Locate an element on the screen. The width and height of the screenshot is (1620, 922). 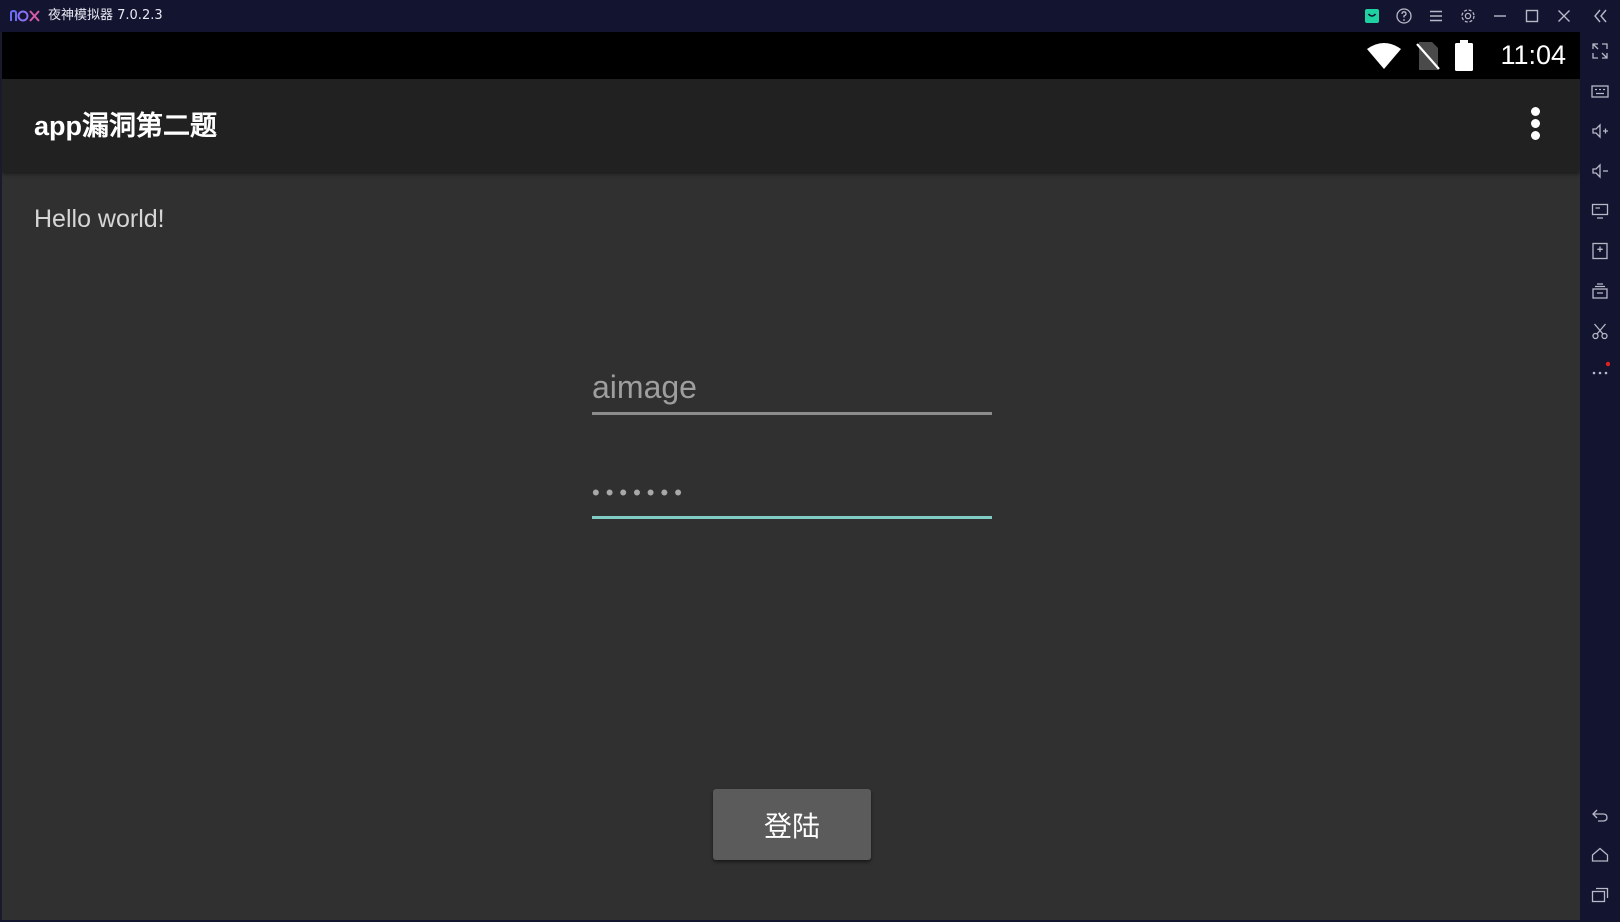
menu-icon is located at coordinates (1436, 16).